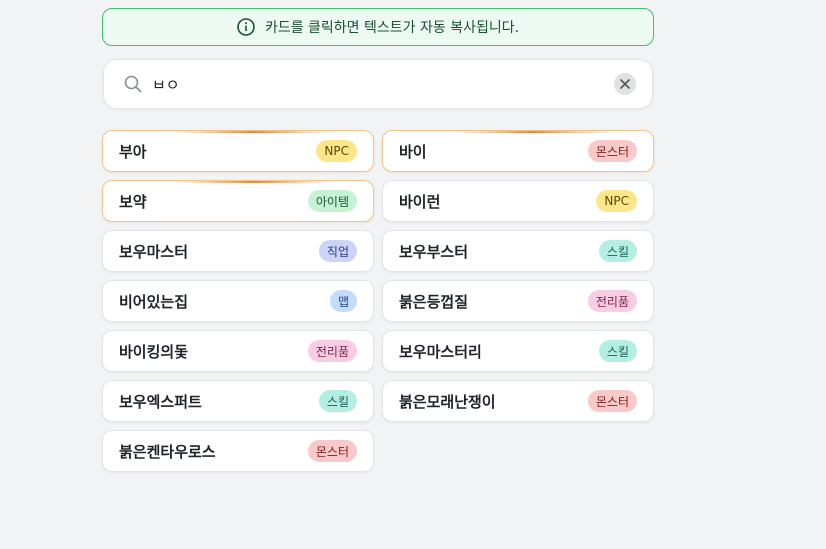 This screenshot has width=826, height=549. What do you see at coordinates (447, 401) in the screenshot?
I see `card-name: 붉은모래난쟁이` at bounding box center [447, 401].